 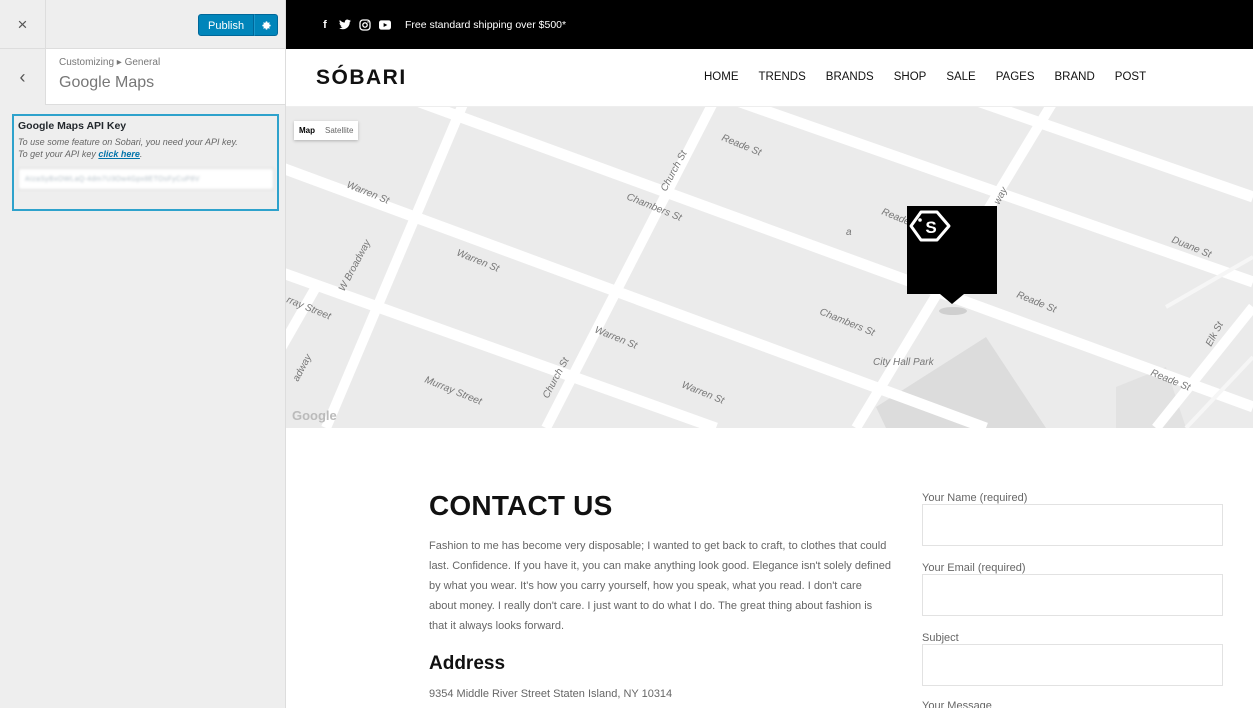 I want to click on top-bar: f Free standard shipping over $500*, so click(x=769, y=24).